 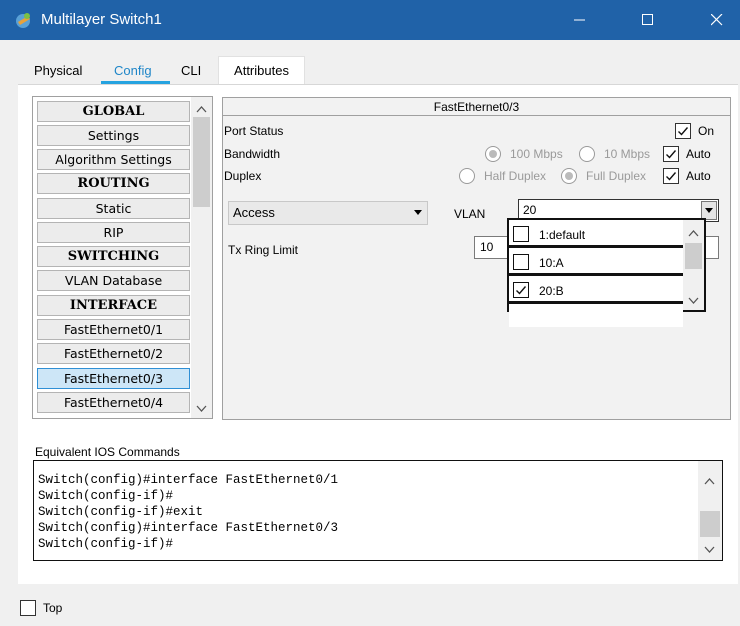 I want to click on nav-header-interface: INTERFACE, so click(x=113, y=305).